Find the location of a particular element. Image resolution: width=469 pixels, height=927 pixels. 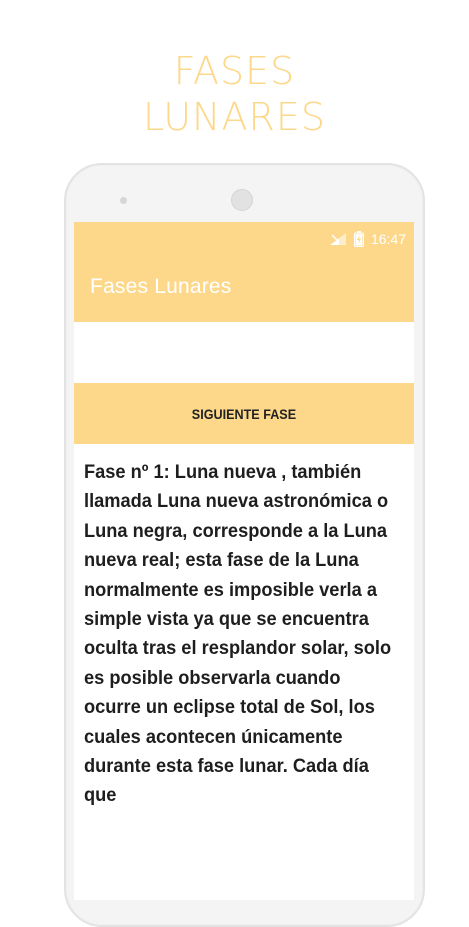

next-phase-button-label: SIGUIENTE FASE is located at coordinates (244, 413).